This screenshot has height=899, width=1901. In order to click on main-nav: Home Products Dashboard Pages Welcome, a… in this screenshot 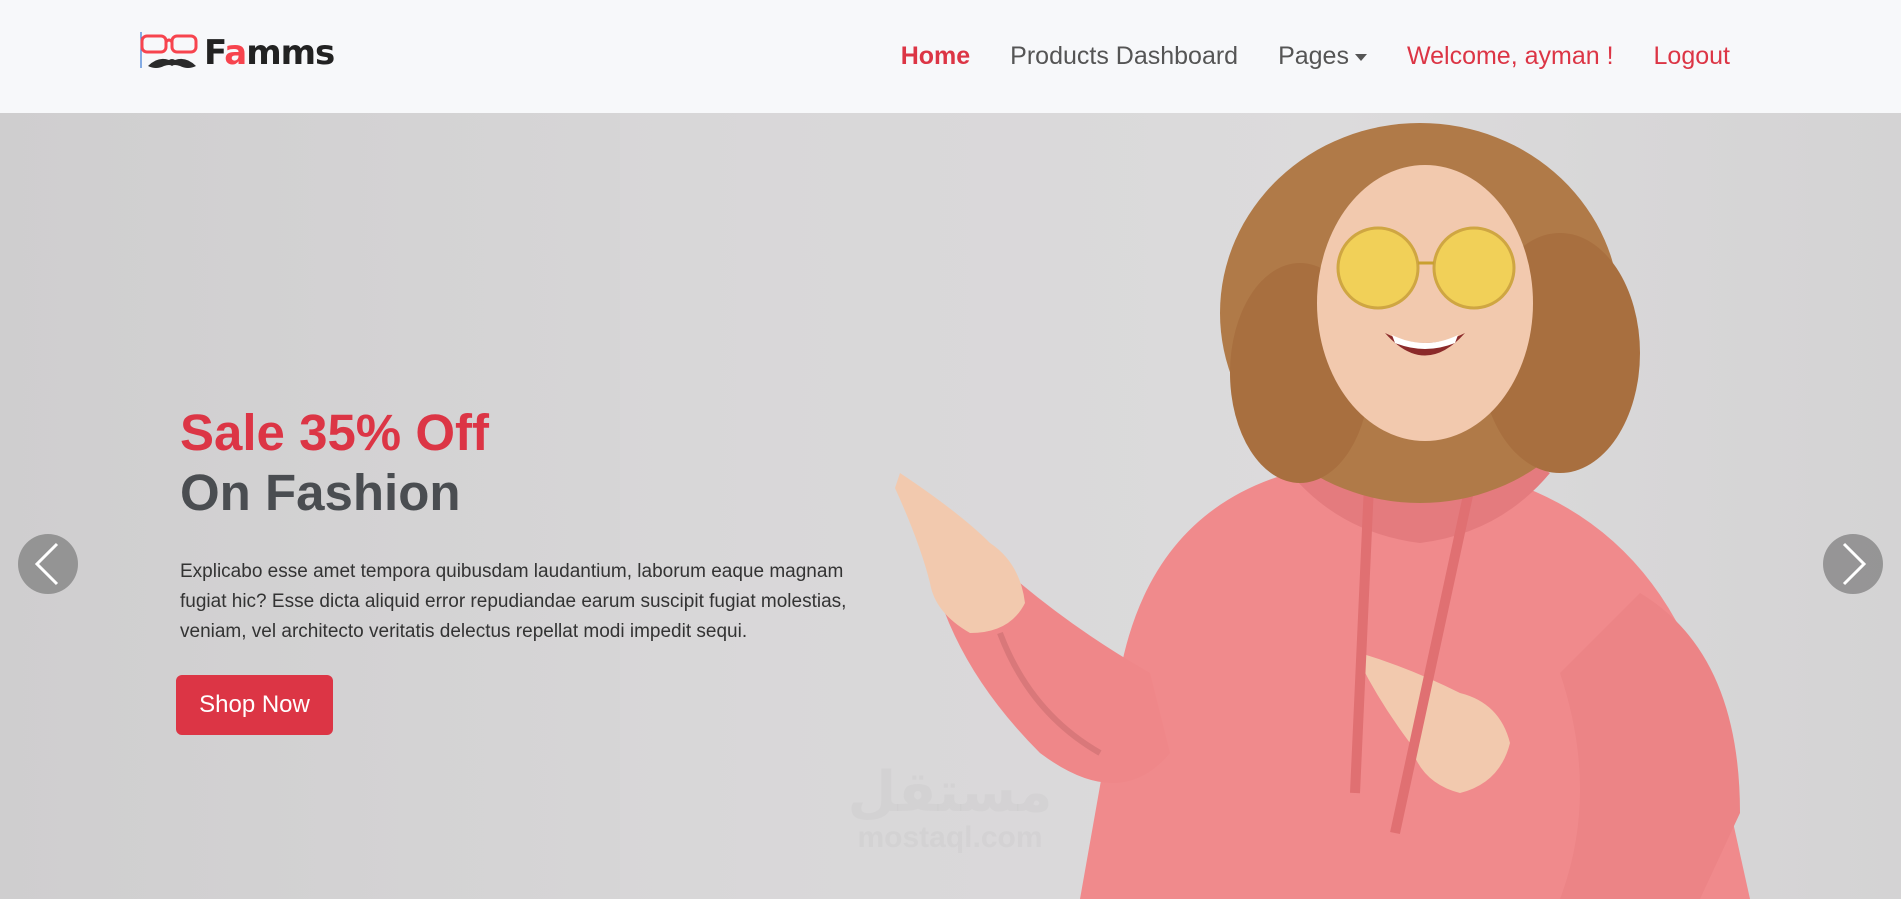, I will do `click(1315, 56)`.